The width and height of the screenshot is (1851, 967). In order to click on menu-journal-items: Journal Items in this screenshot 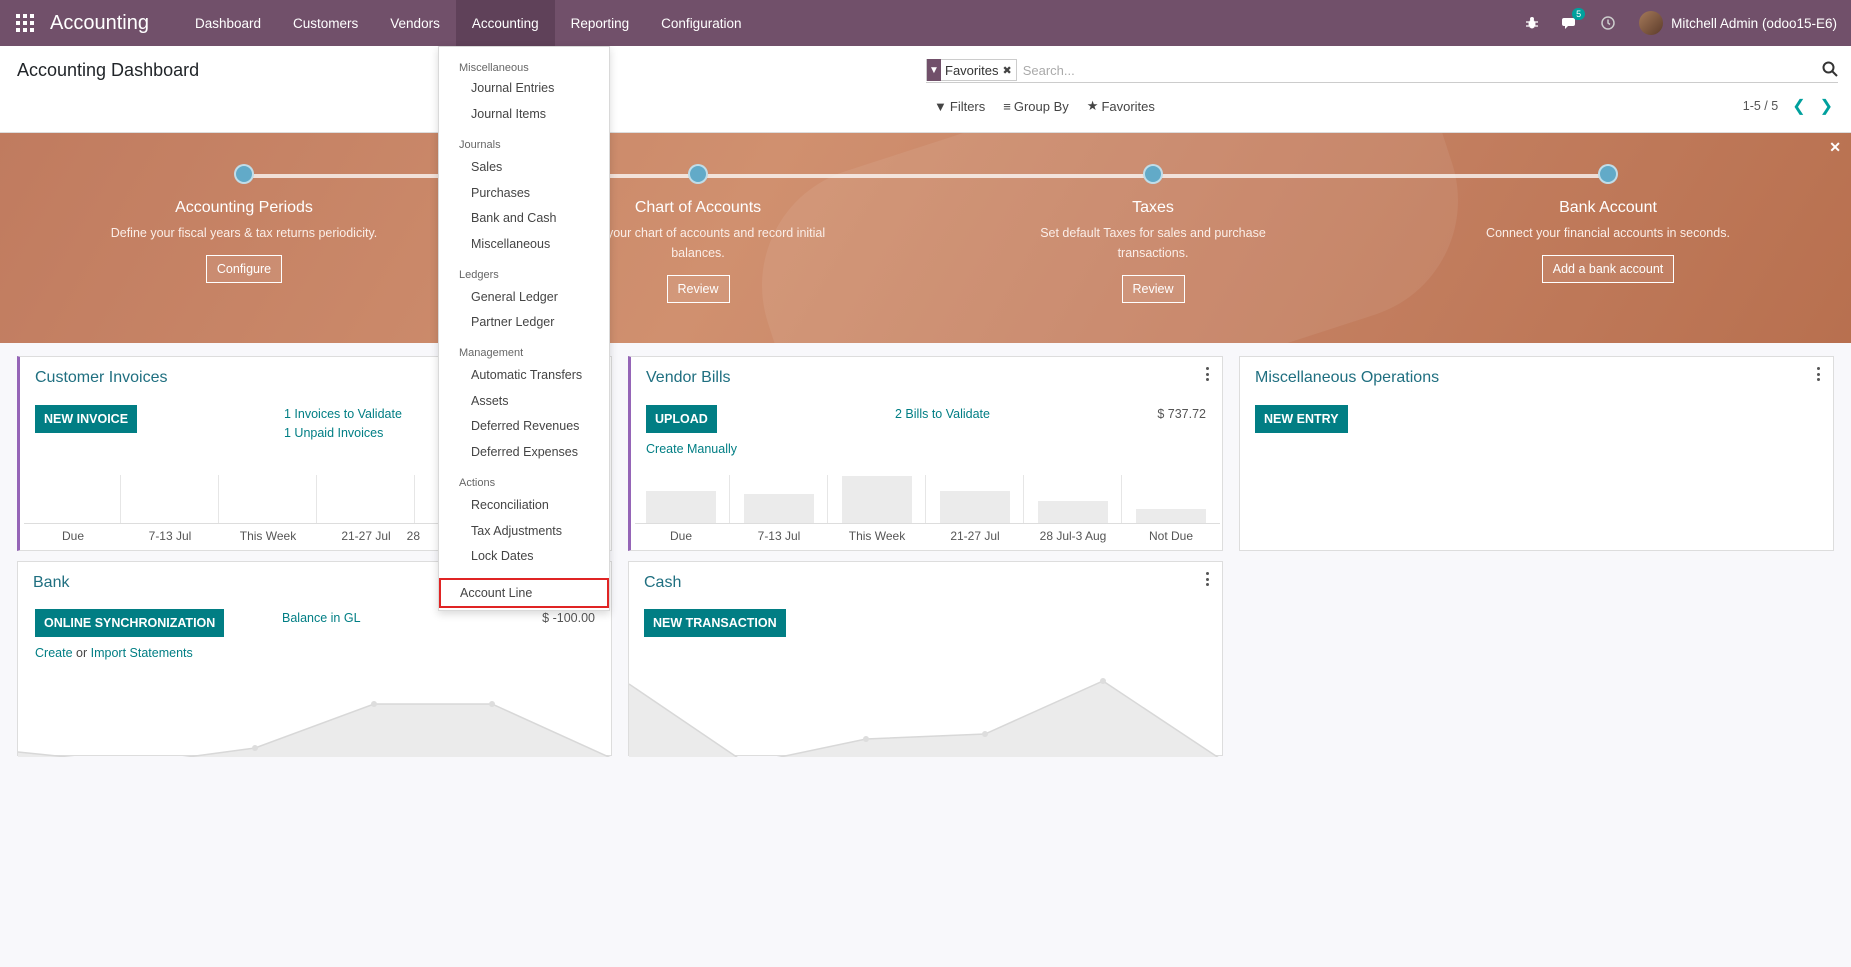, I will do `click(508, 114)`.